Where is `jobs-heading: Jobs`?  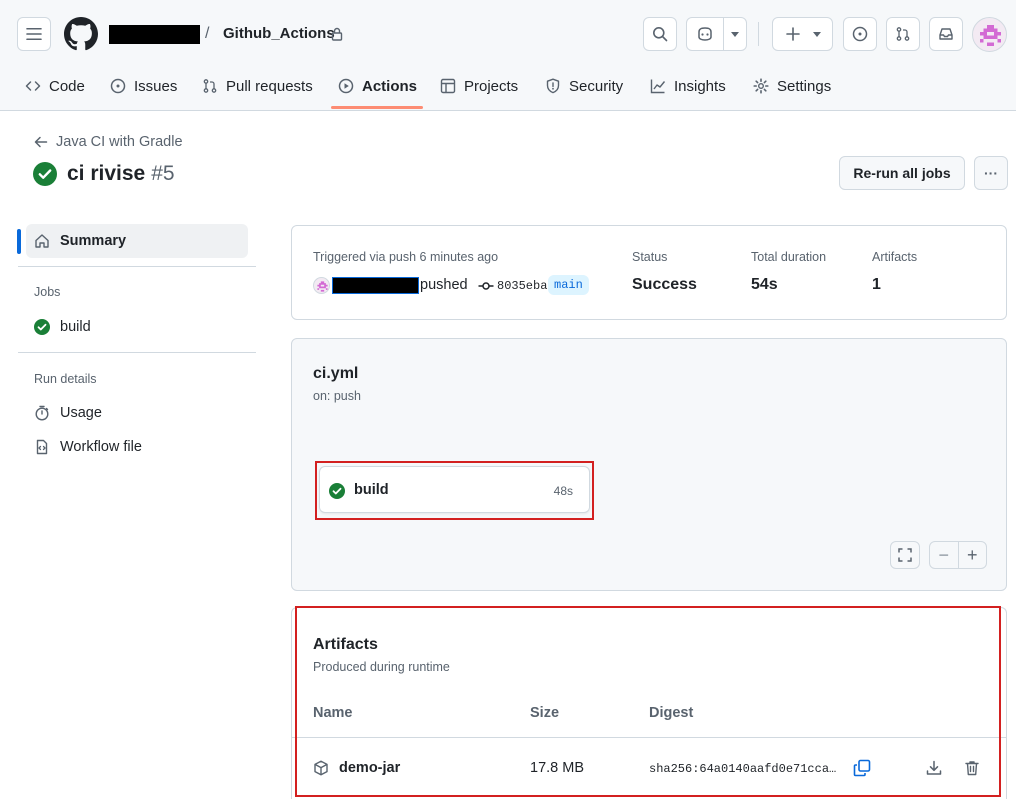 jobs-heading: Jobs is located at coordinates (47, 292).